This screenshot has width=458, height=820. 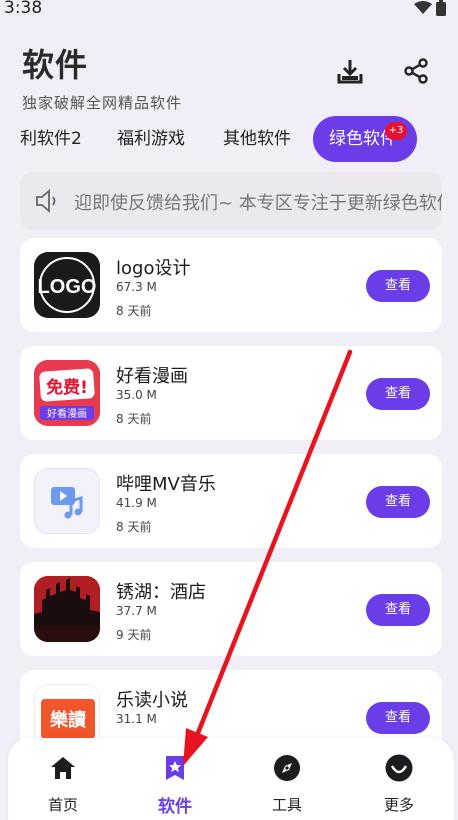 I want to click on wifi-icon, so click(x=423, y=7).